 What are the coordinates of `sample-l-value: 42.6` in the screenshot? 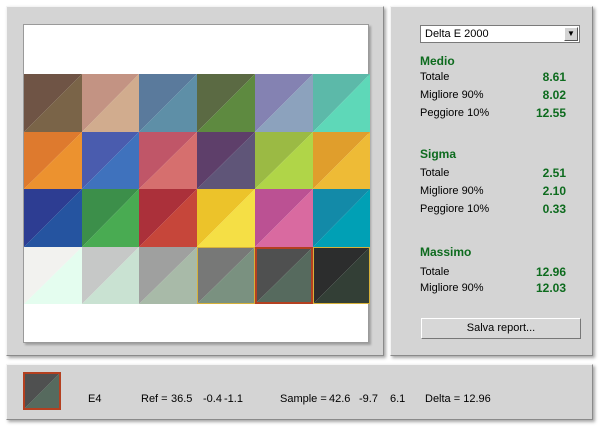 It's located at (340, 399).